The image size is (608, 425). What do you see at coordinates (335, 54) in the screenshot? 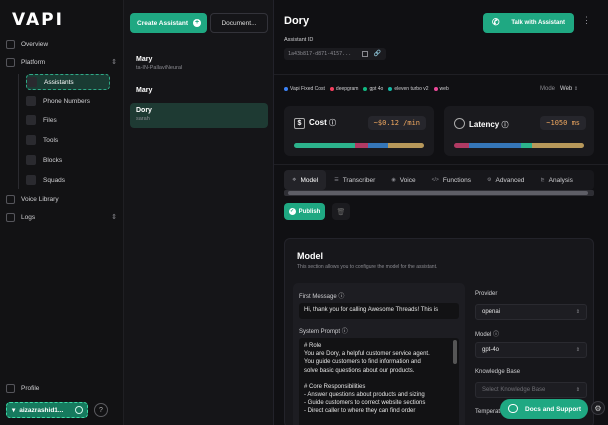
I see `assistant-id-field: 1a43b817-d871-4157... 🔗` at bounding box center [335, 54].